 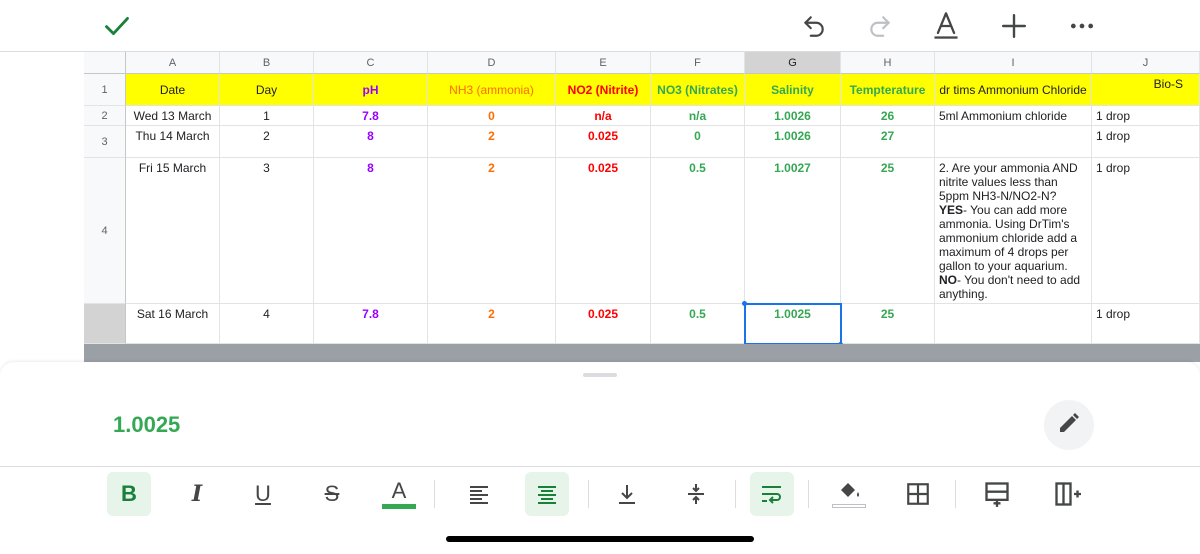 I want to click on cell-f1: NO3 (Nitrates), so click(x=698, y=90).